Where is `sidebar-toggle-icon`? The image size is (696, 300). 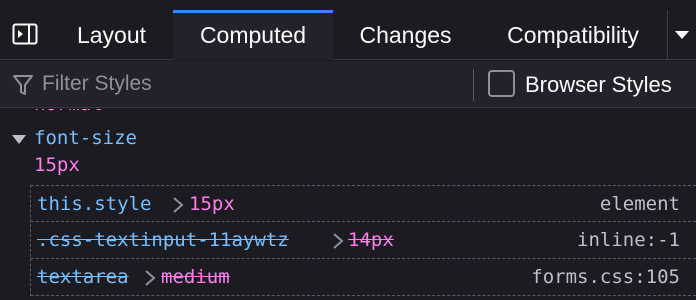 sidebar-toggle-icon is located at coordinates (25, 34).